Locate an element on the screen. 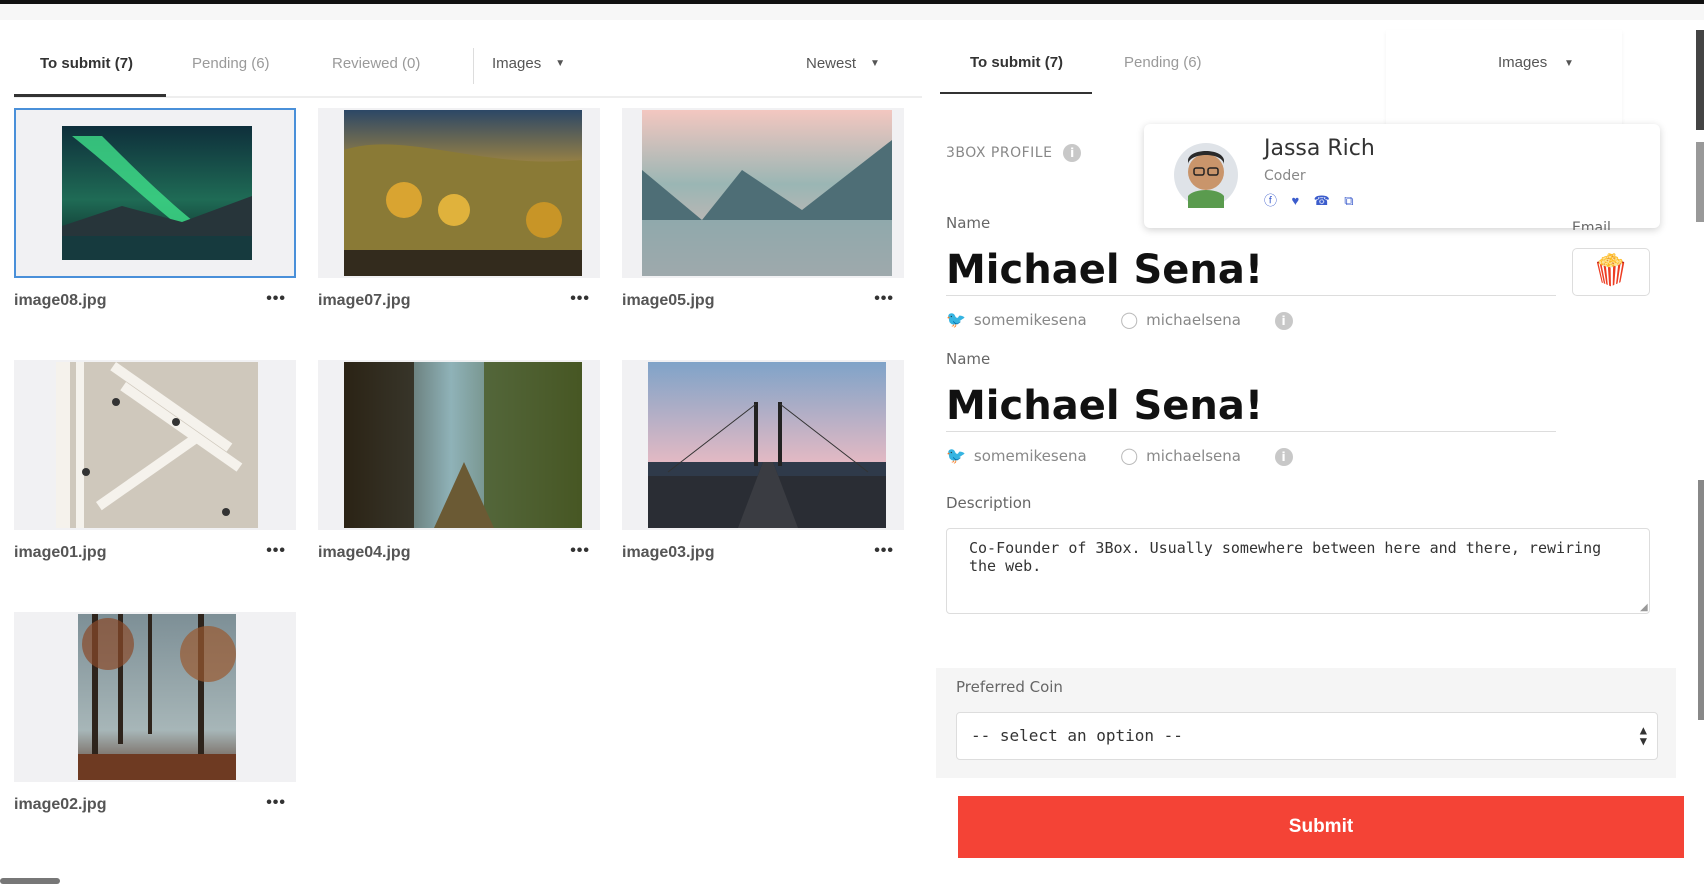  aurora-image is located at coordinates (157, 193).